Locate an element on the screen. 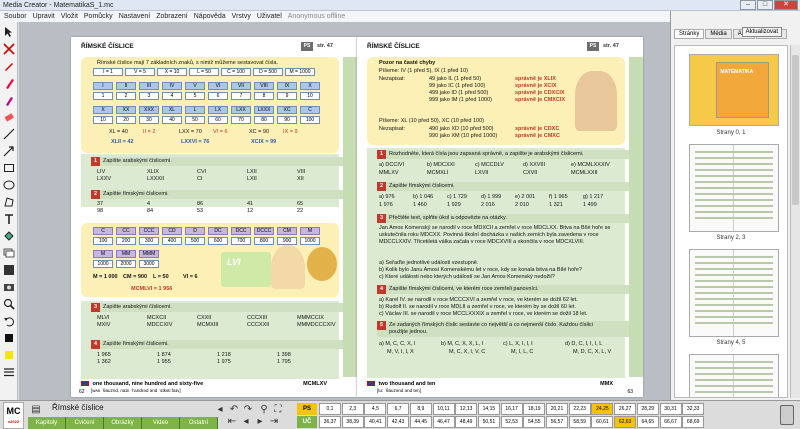 Image resolution: width=800 pixels, height=429 pixels. nav-button-cvičení: Cvičení is located at coordinates (85, 423).